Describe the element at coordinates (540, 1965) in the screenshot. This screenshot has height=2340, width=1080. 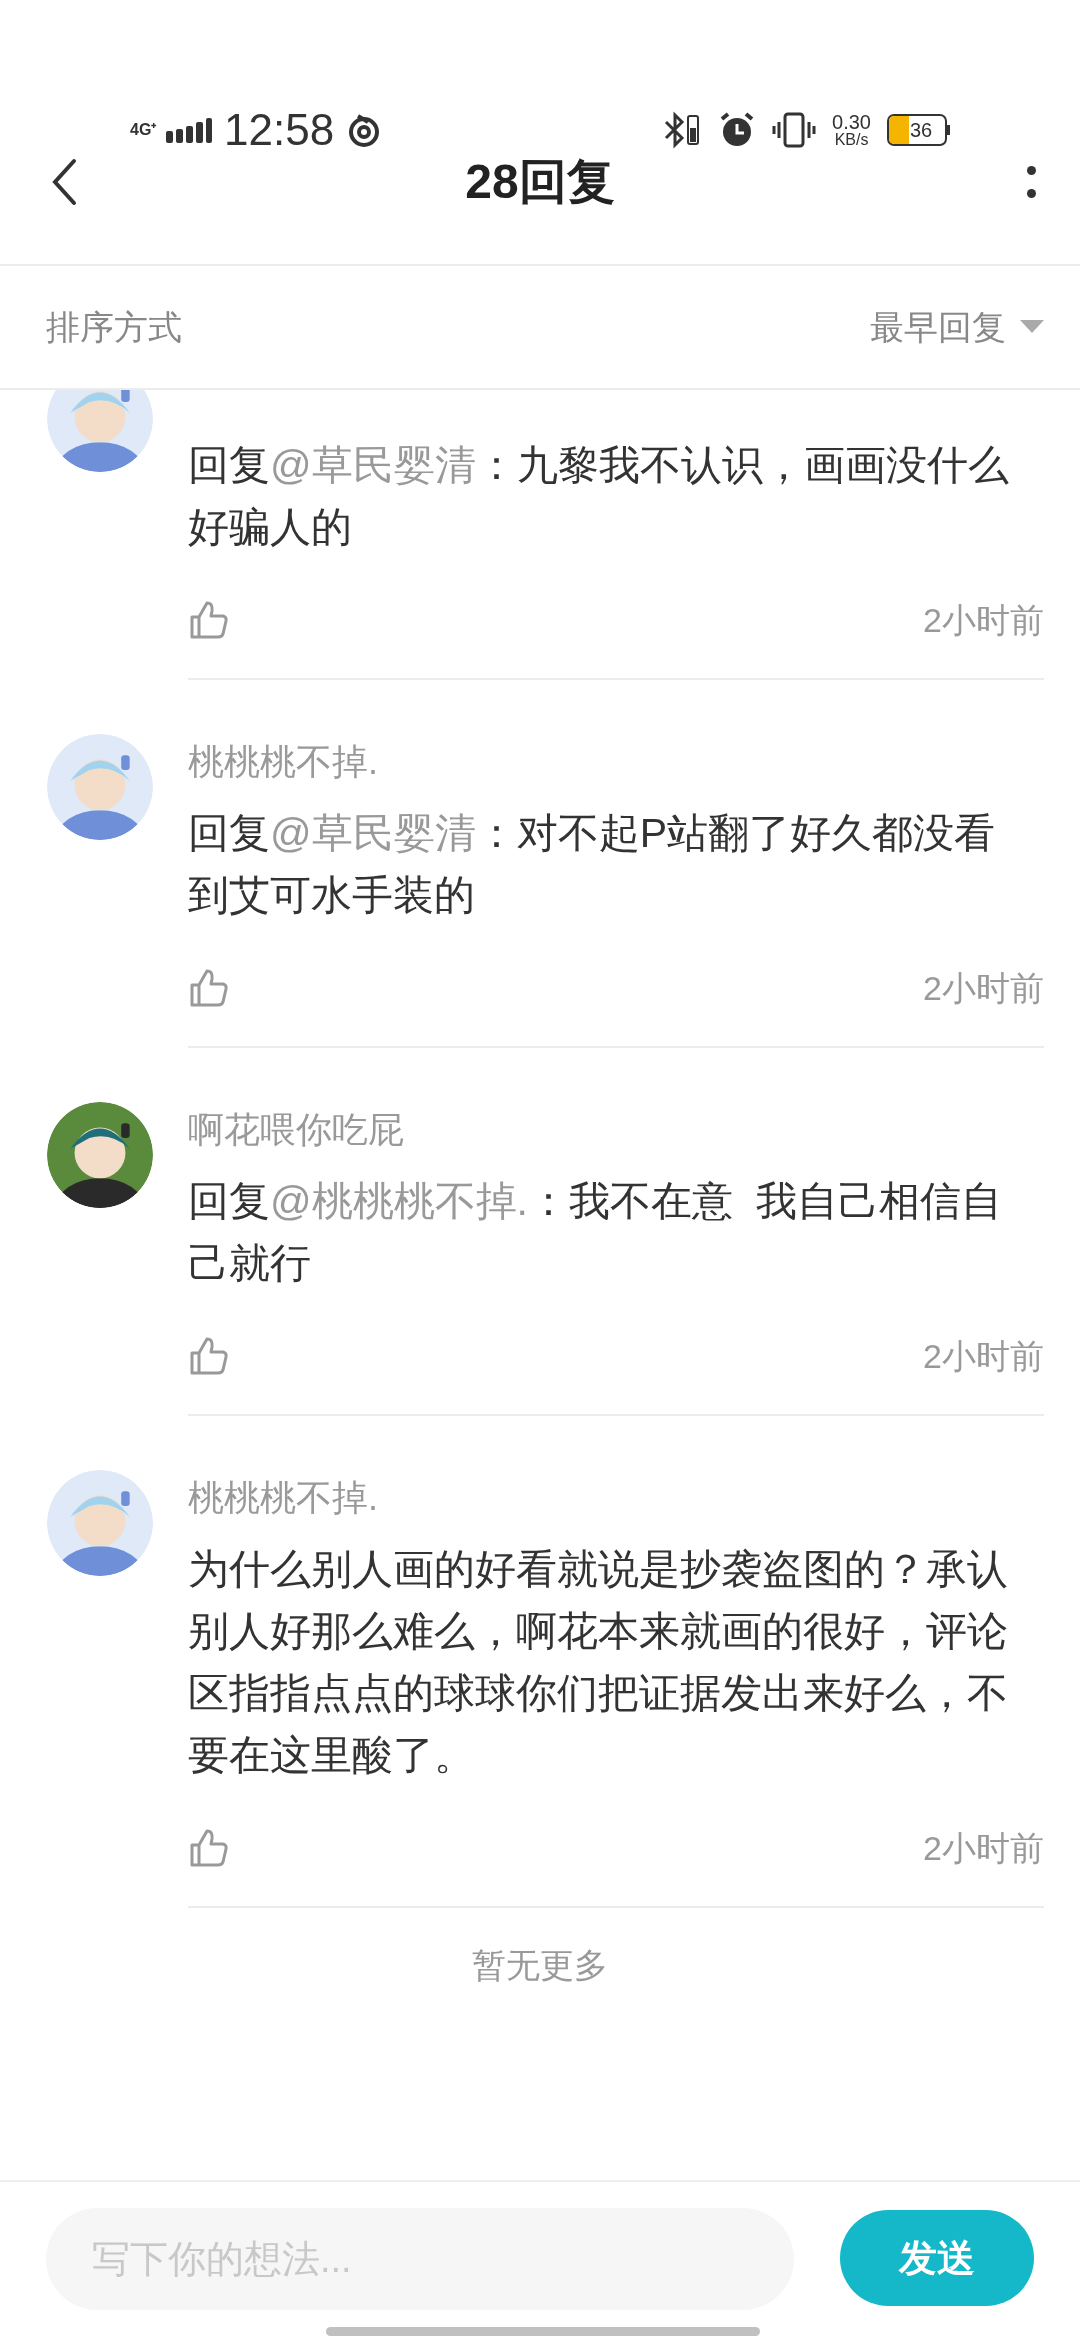
I see `end-note: 暂无更多` at that location.